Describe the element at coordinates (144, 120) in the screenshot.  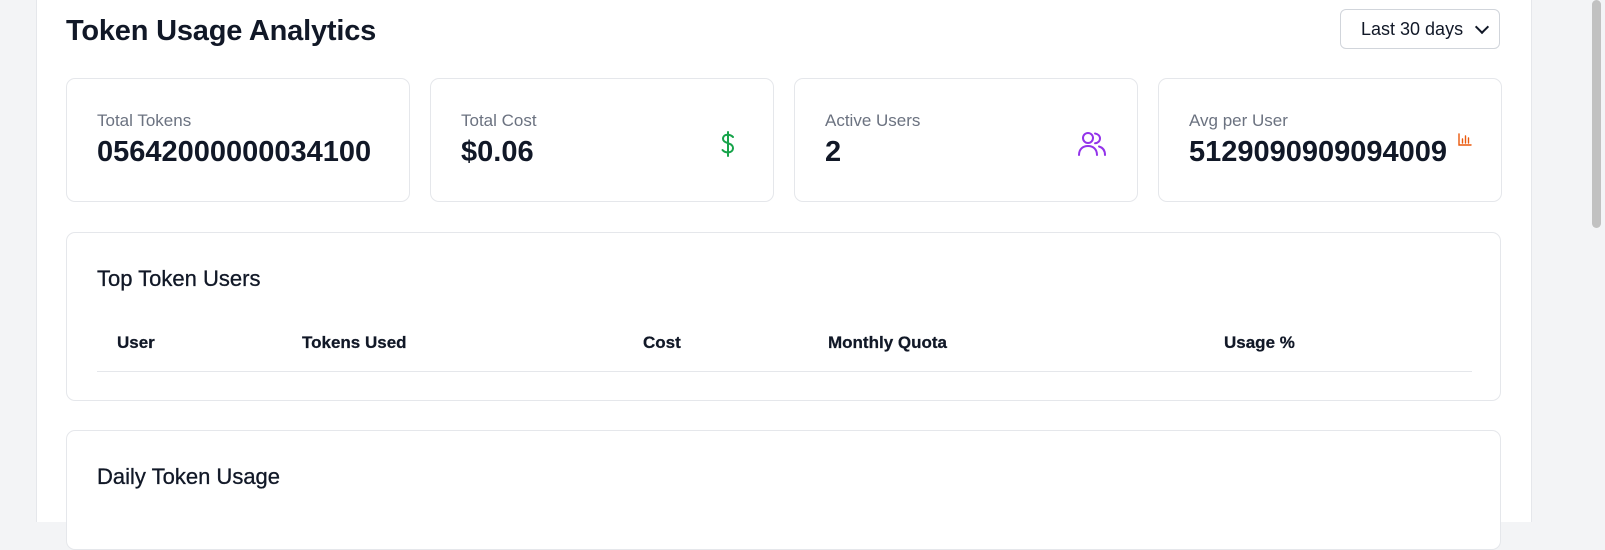
I see `stat-label: Total Tokens` at that location.